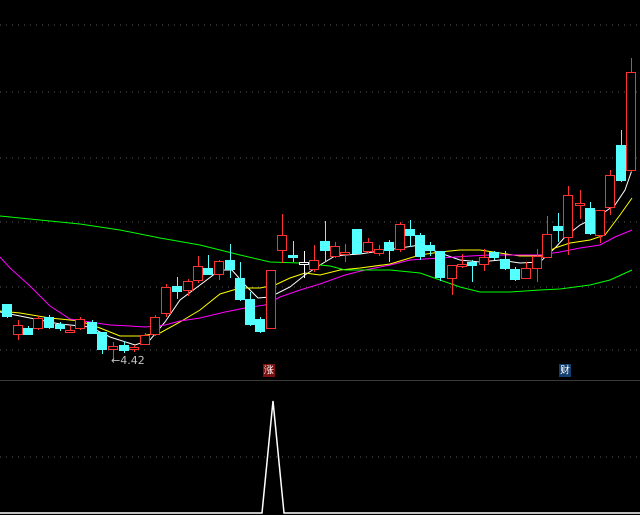  What do you see at coordinates (128, 360) in the screenshot?
I see `low-price-label: ←4.42` at bounding box center [128, 360].